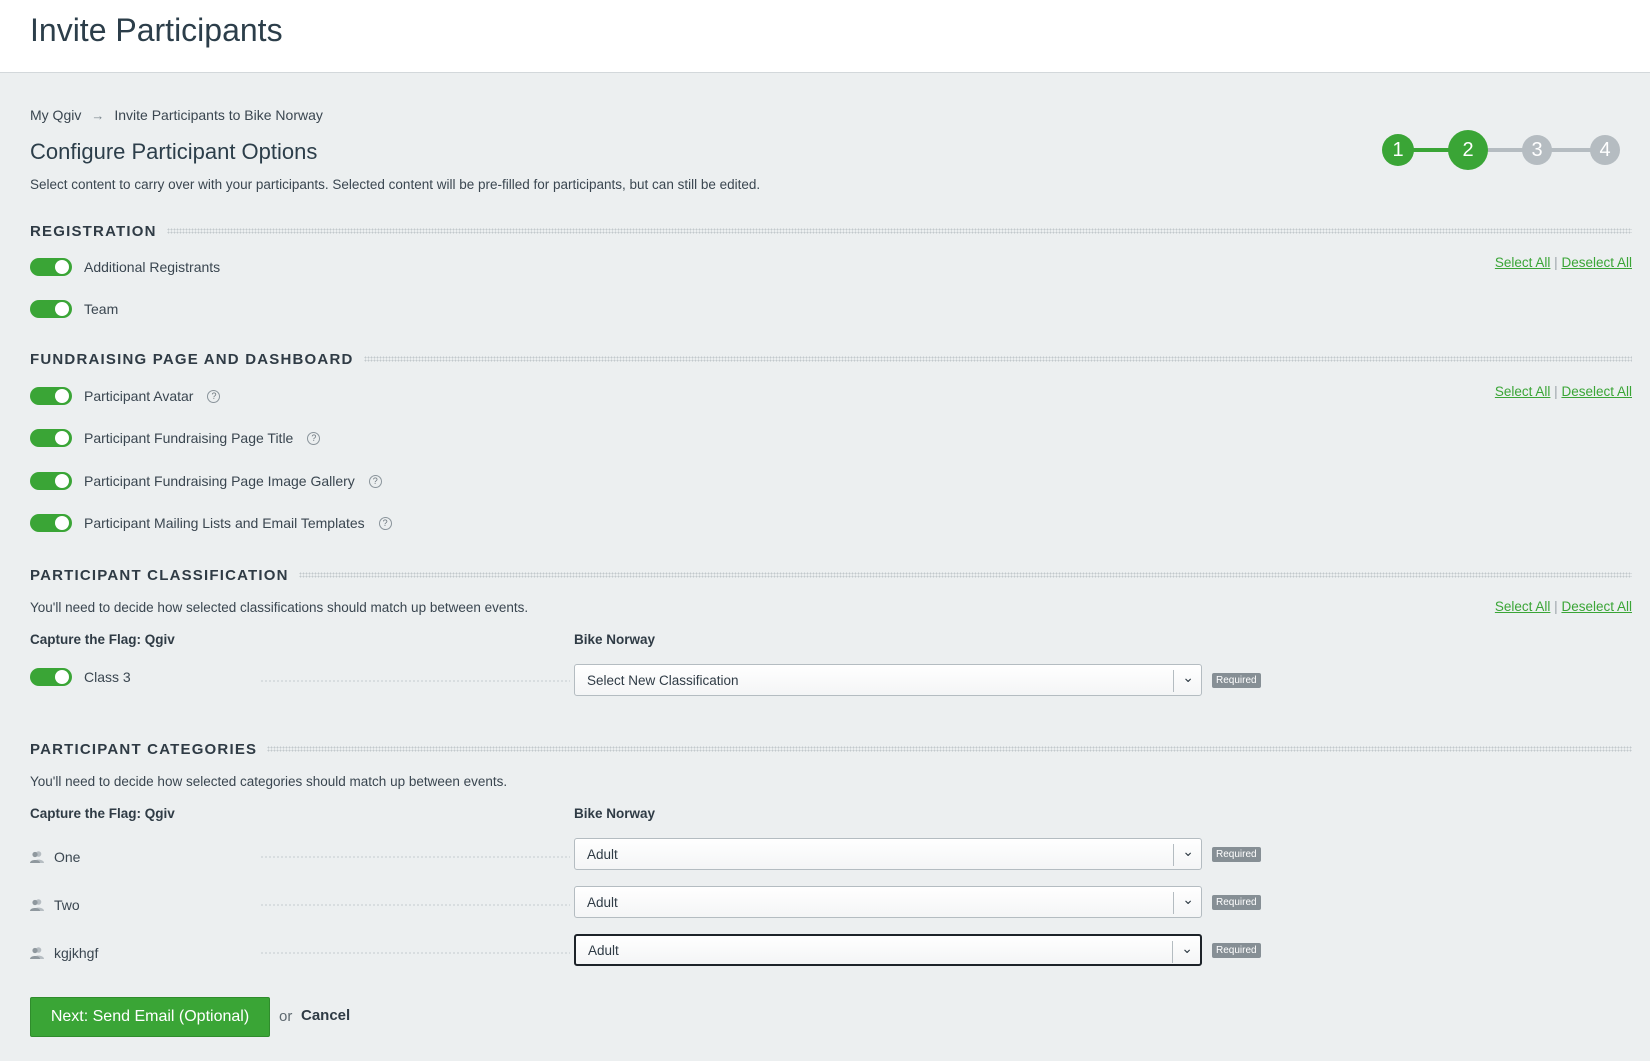 This screenshot has height=1061, width=1650. I want to click on category-row: Two, so click(55, 905).